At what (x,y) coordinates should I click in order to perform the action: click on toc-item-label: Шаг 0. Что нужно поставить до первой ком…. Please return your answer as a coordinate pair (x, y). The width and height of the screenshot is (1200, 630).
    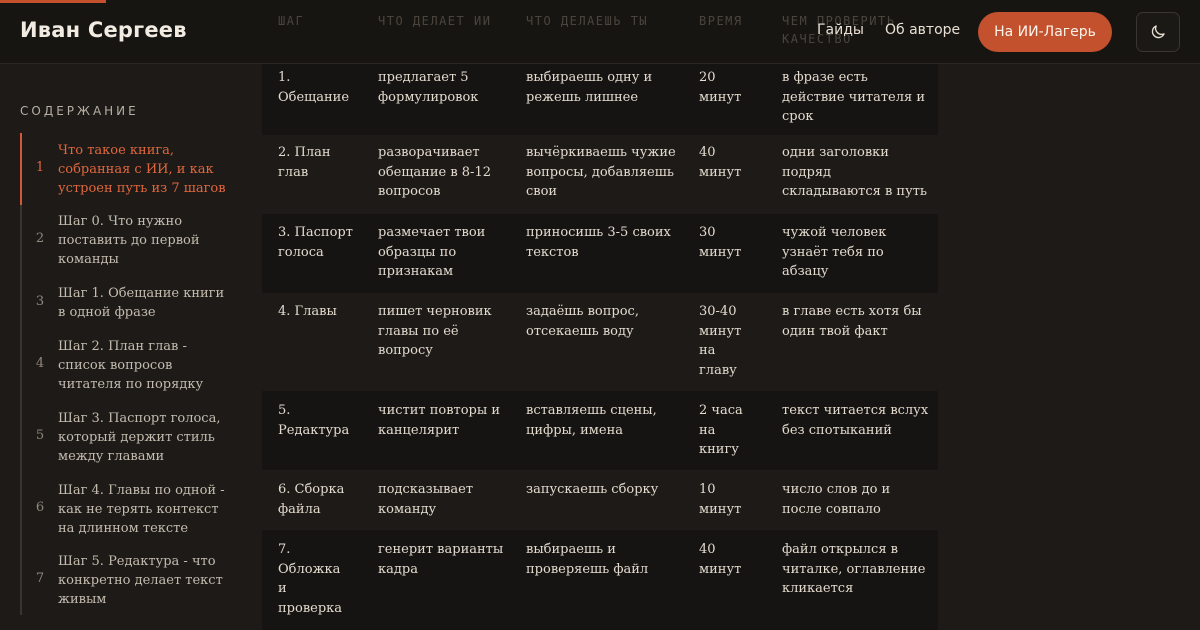
    Looking at the image, I should click on (129, 240).